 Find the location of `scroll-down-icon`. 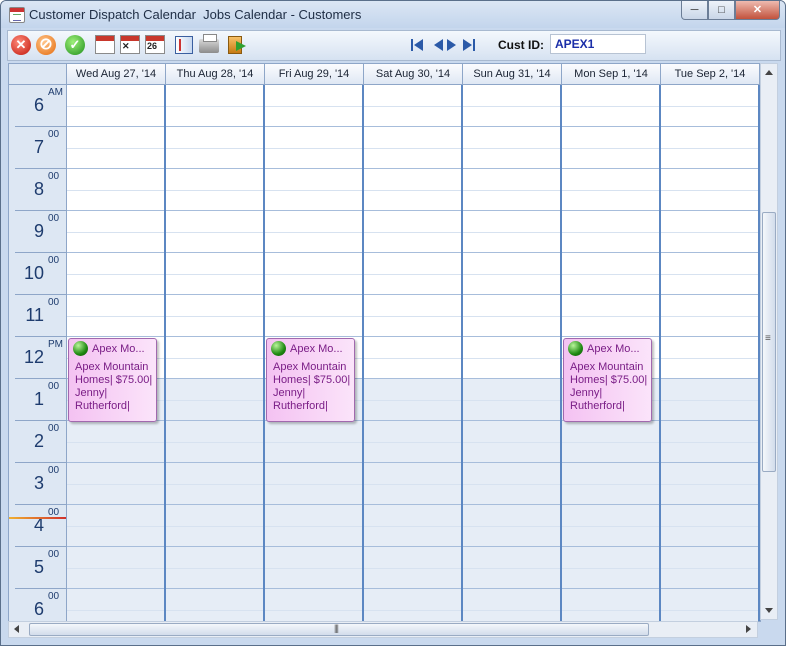

scroll-down-icon is located at coordinates (769, 610).